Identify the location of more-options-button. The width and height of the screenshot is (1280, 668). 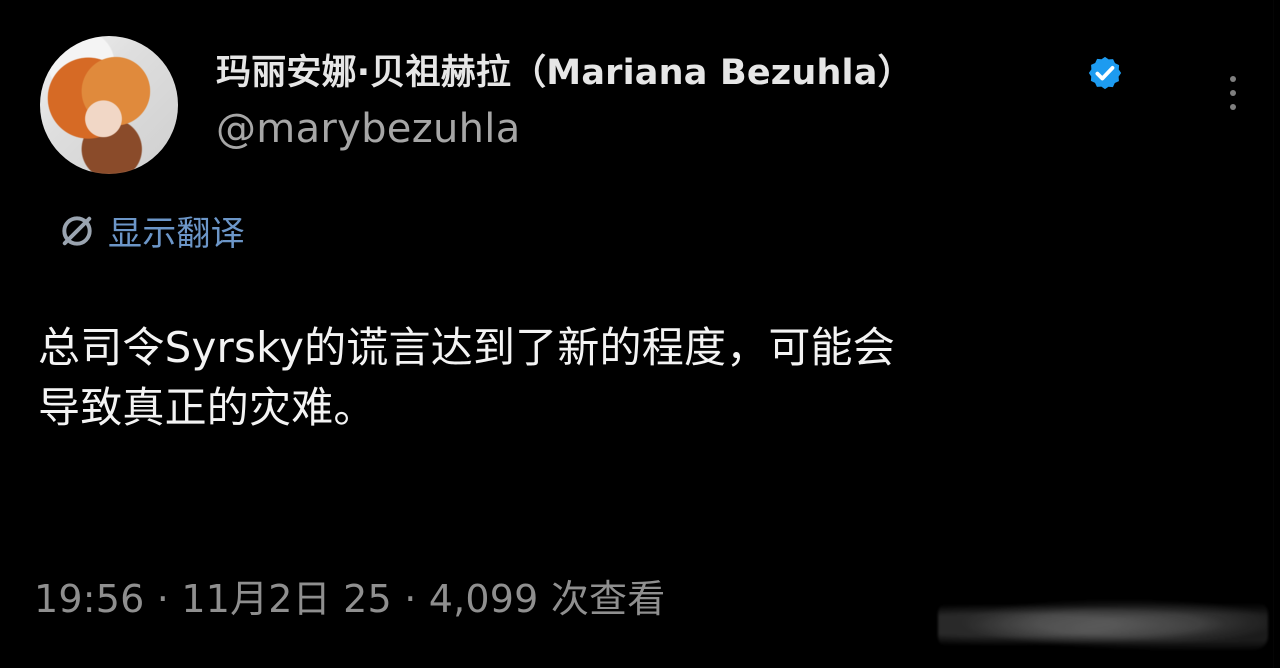
(1233, 93).